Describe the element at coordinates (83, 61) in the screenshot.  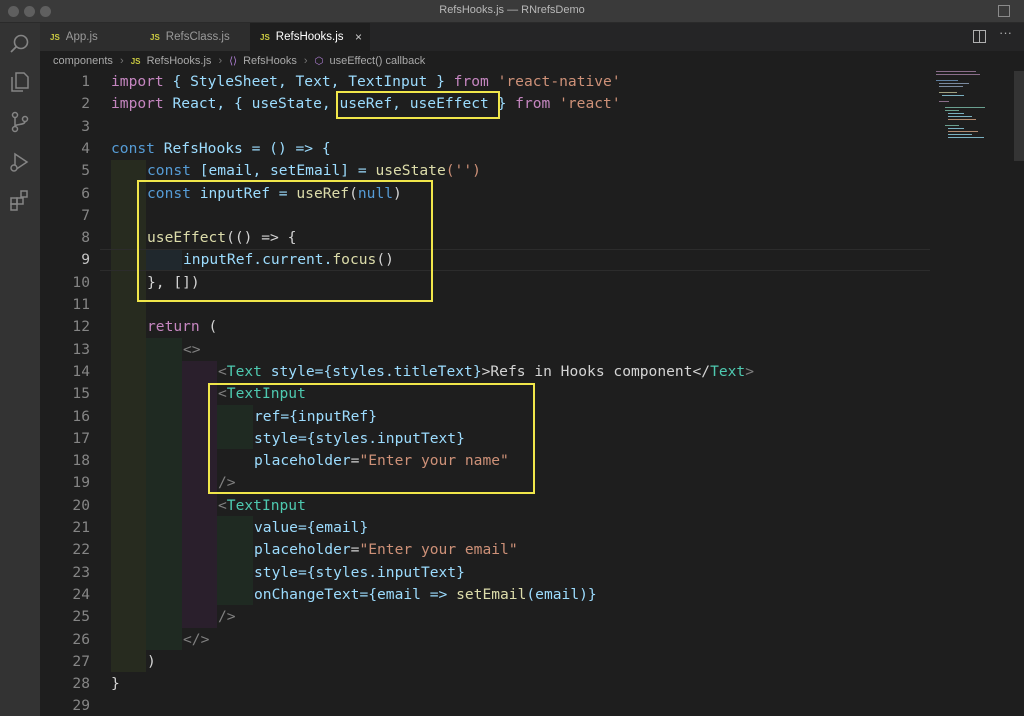
I see `breadcrumb-item: components` at that location.